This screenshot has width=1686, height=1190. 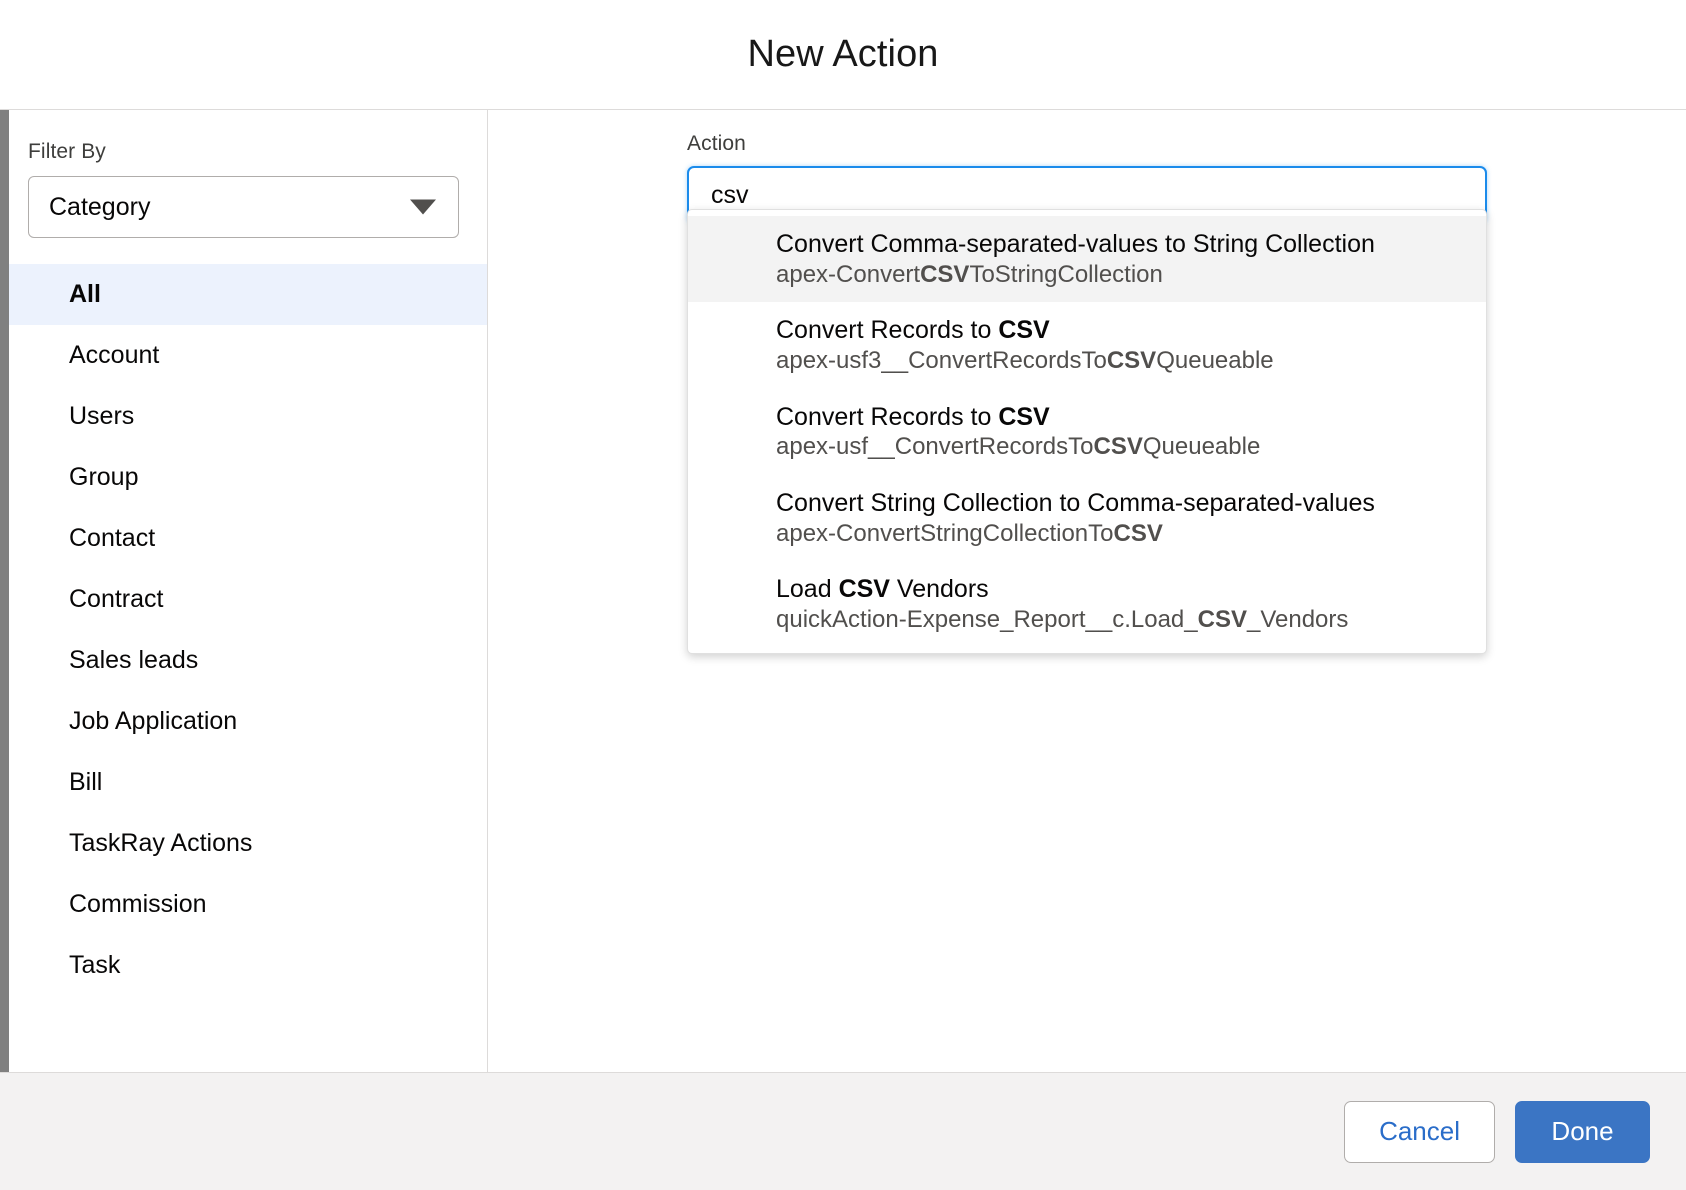 What do you see at coordinates (882, 589) in the screenshot?
I see `dropdown-option-title: Load CSV Vendors` at bounding box center [882, 589].